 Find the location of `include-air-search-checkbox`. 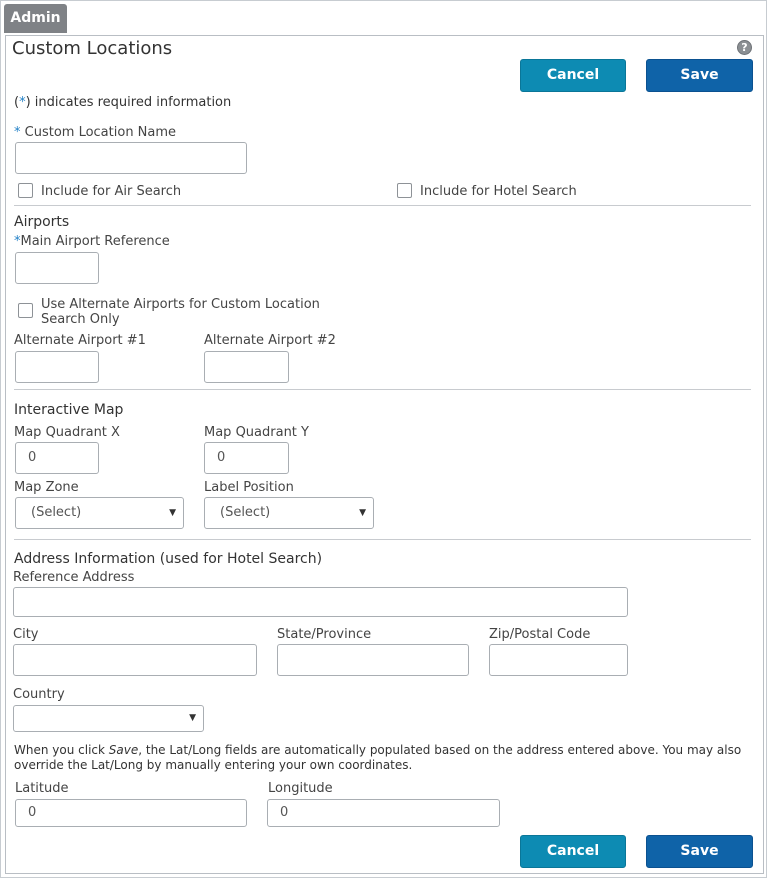

include-air-search-checkbox is located at coordinates (25, 190).